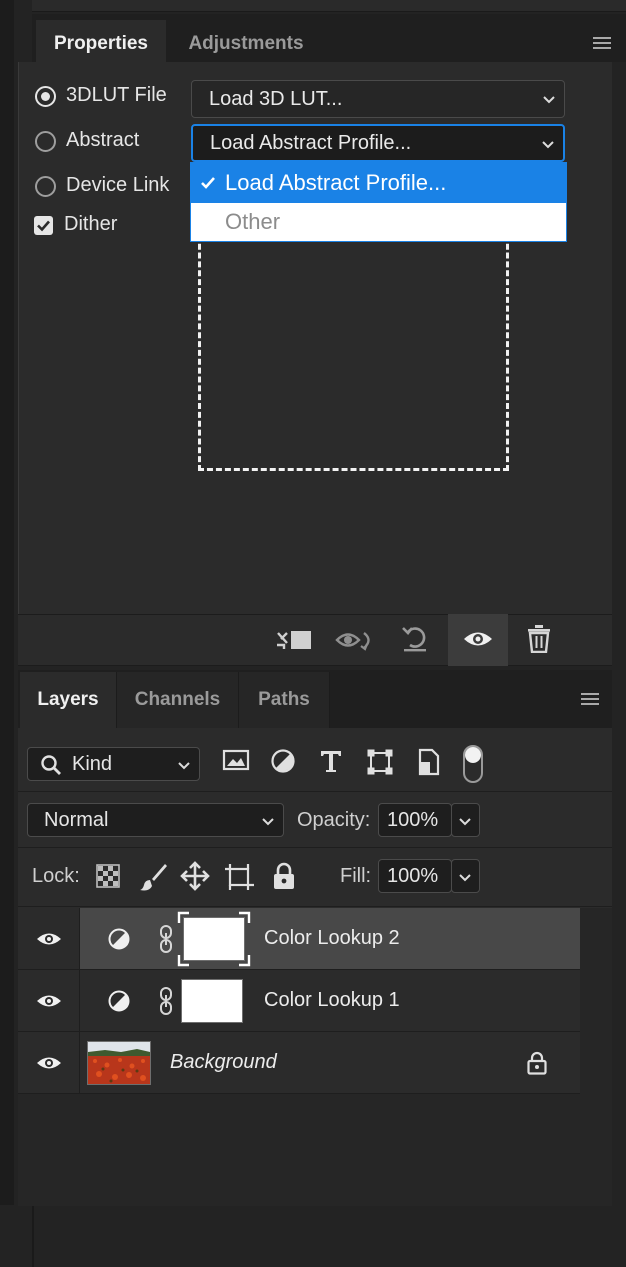  I want to click on layer-name: Background, so click(223, 1062).